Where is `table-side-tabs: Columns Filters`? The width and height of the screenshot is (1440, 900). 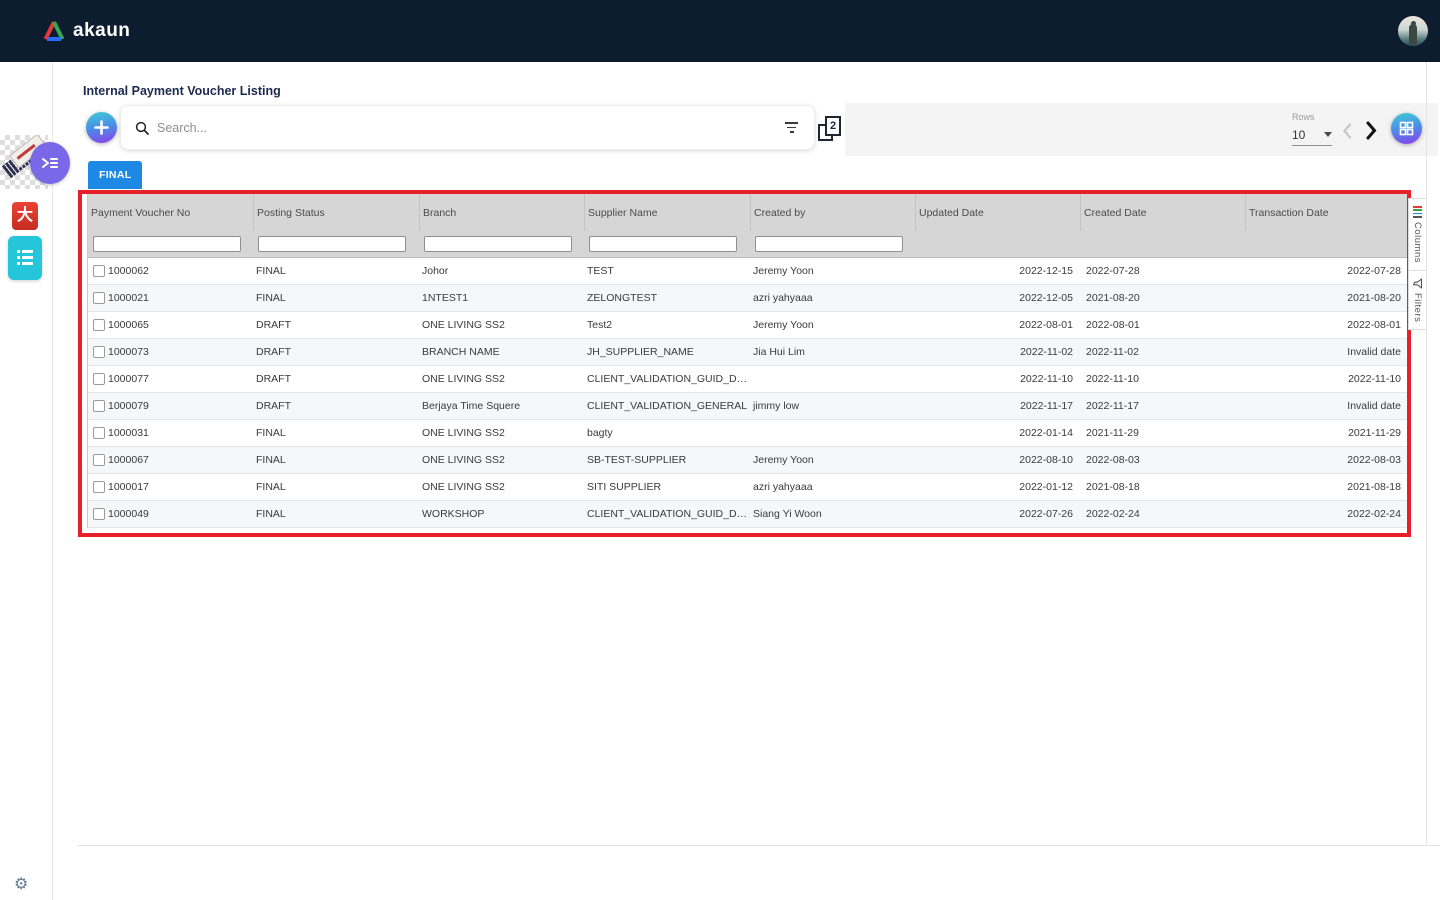
table-side-tabs: Columns Filters is located at coordinates (1417, 264).